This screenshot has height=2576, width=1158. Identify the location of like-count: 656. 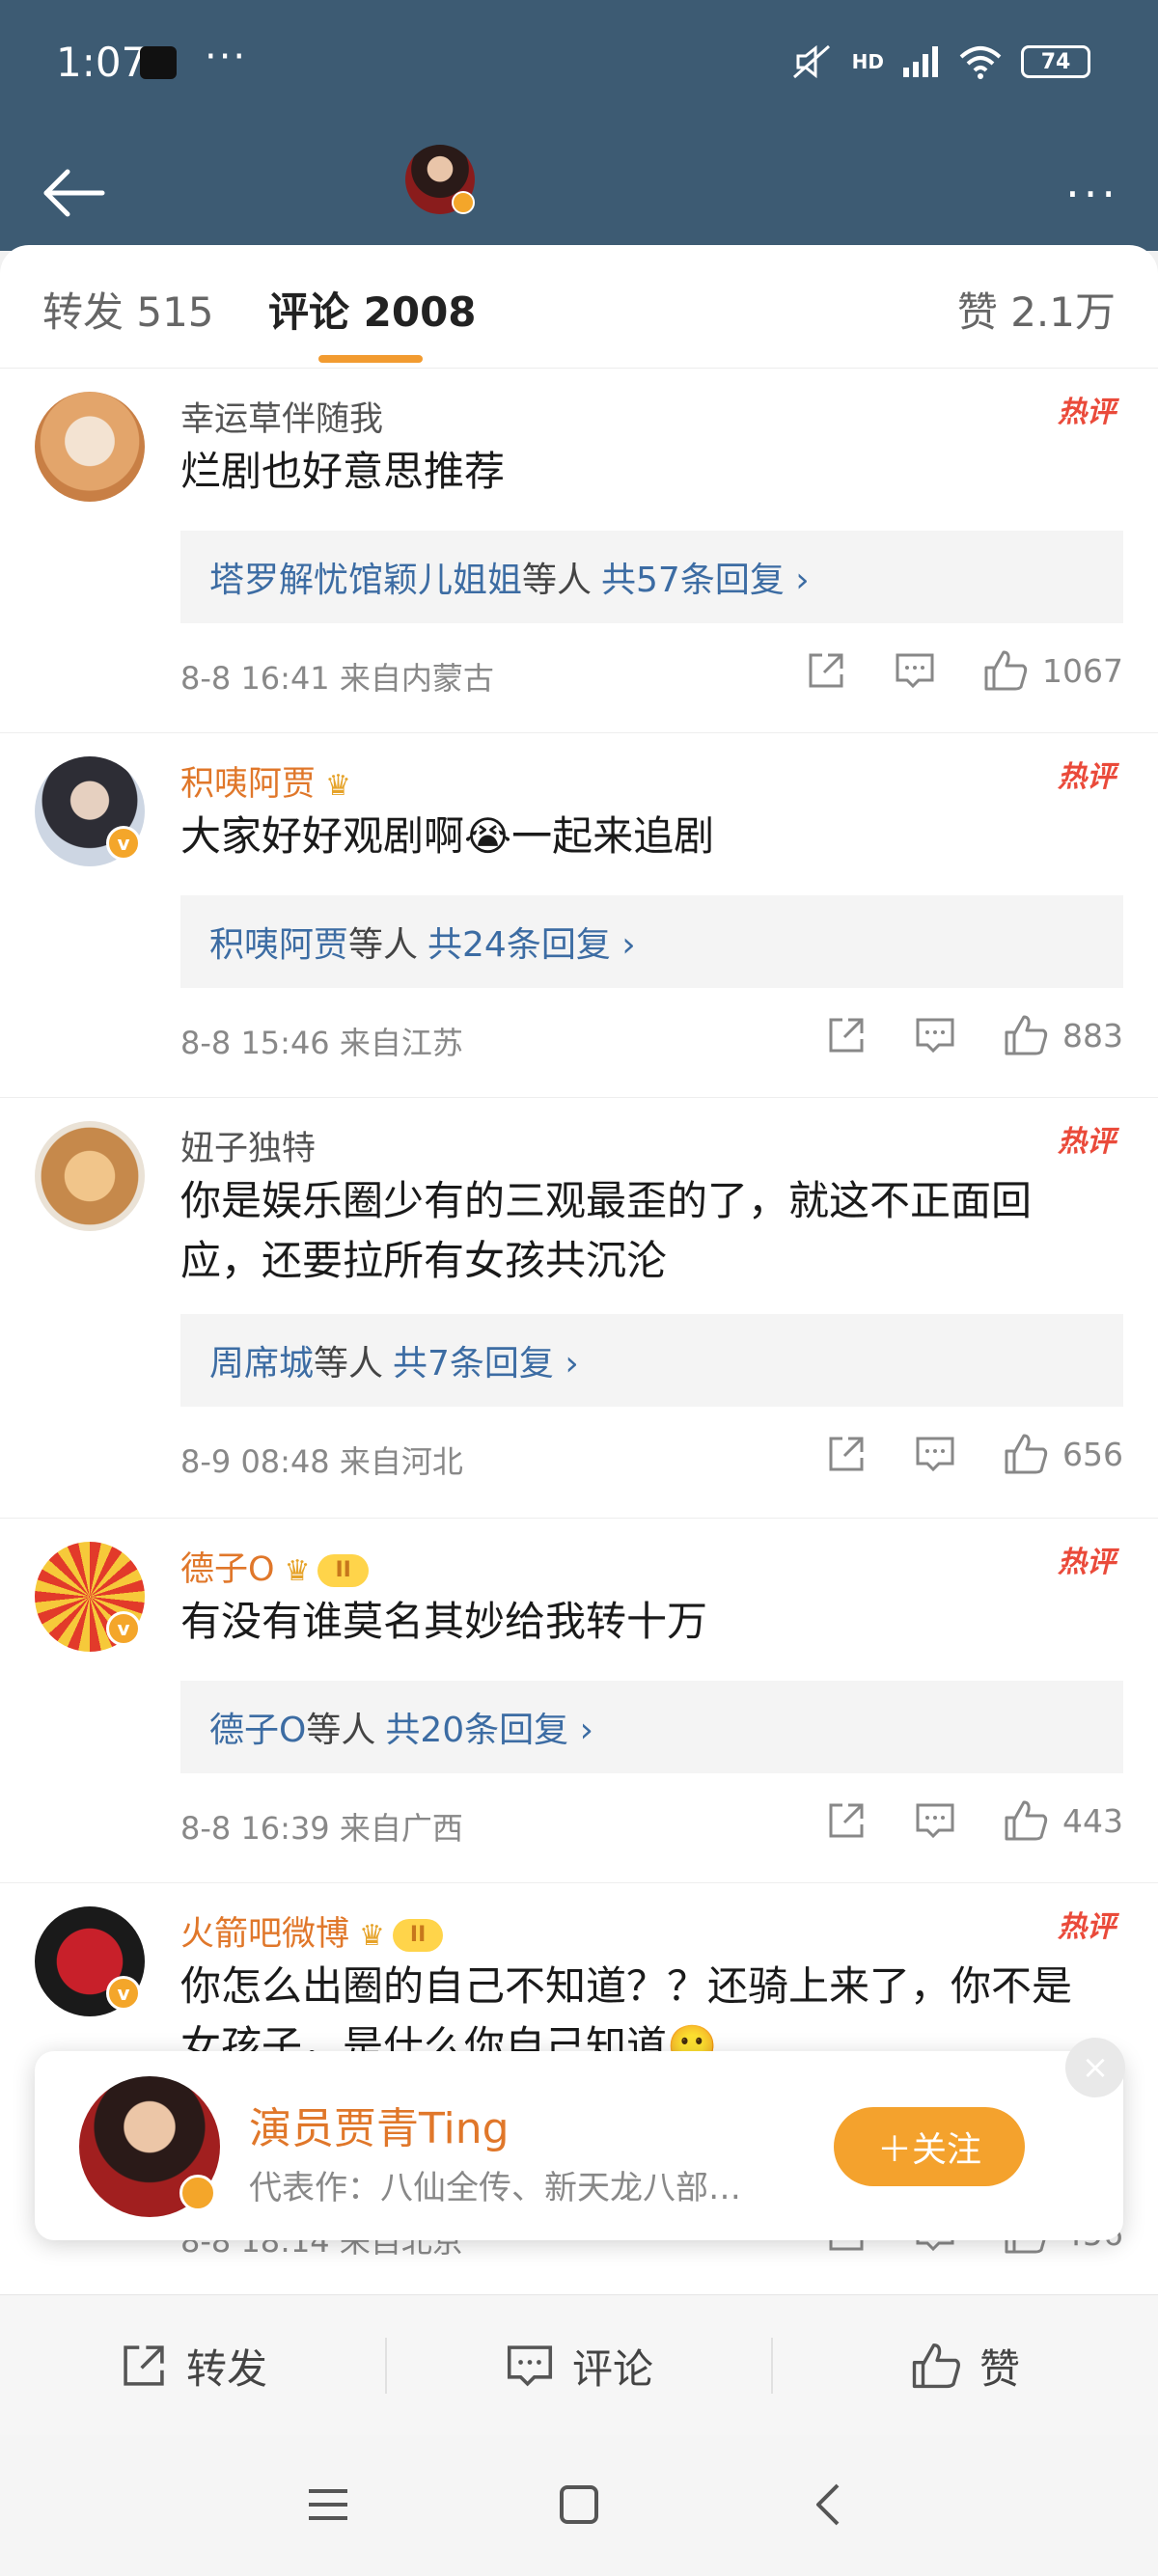
(1092, 1454).